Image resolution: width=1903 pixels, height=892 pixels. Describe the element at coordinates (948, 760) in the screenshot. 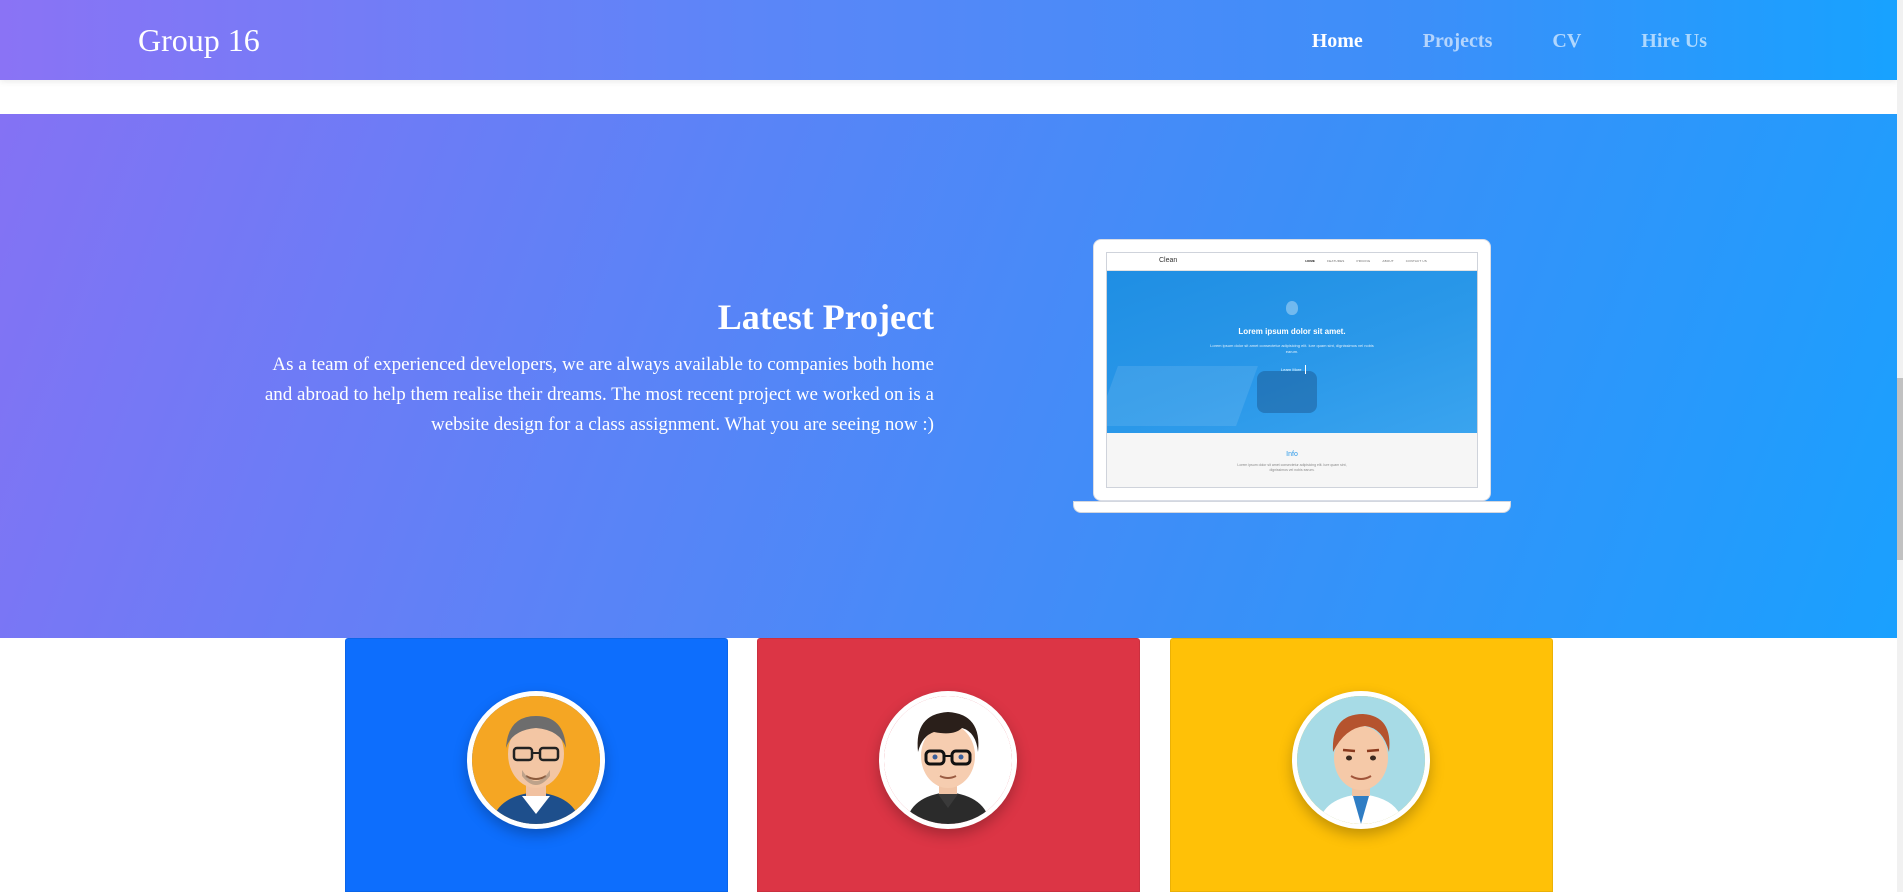

I see `young-man-glasses-avatar` at that location.